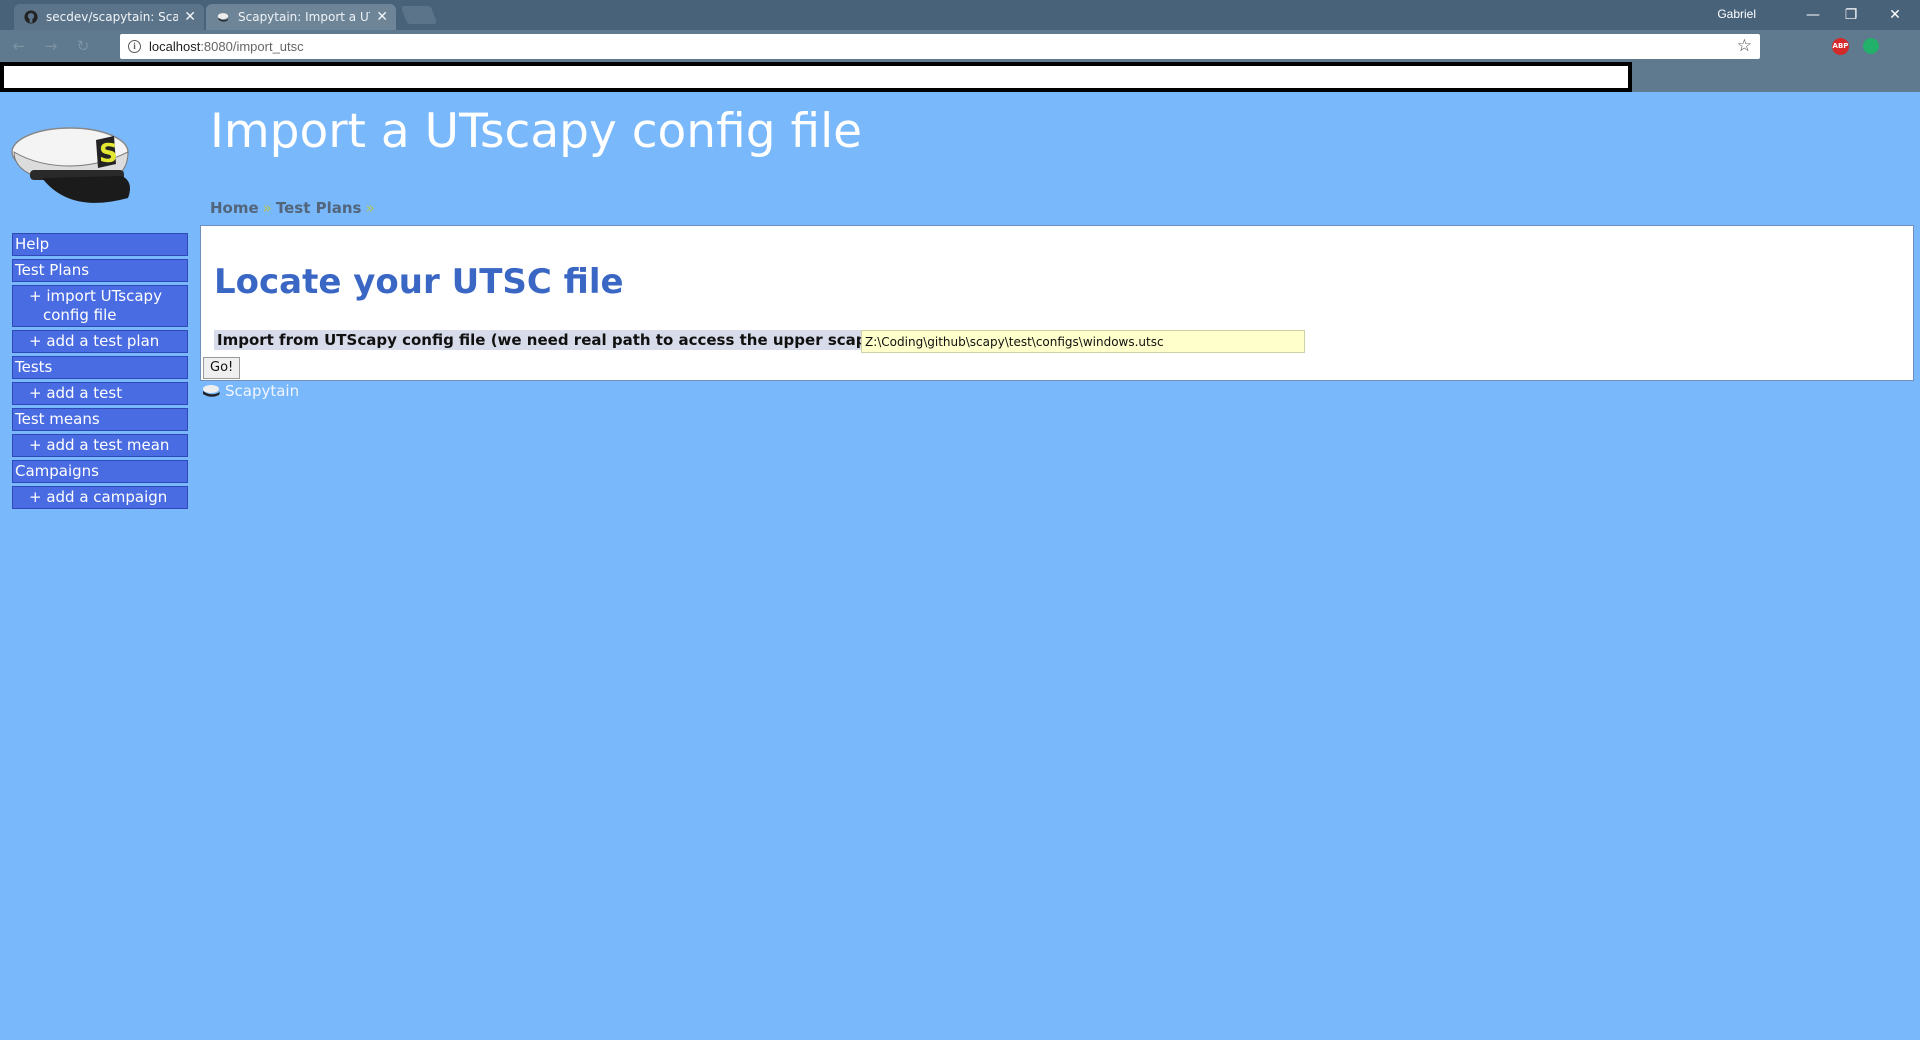  I want to click on scapytain-logo: S, so click(70, 165).